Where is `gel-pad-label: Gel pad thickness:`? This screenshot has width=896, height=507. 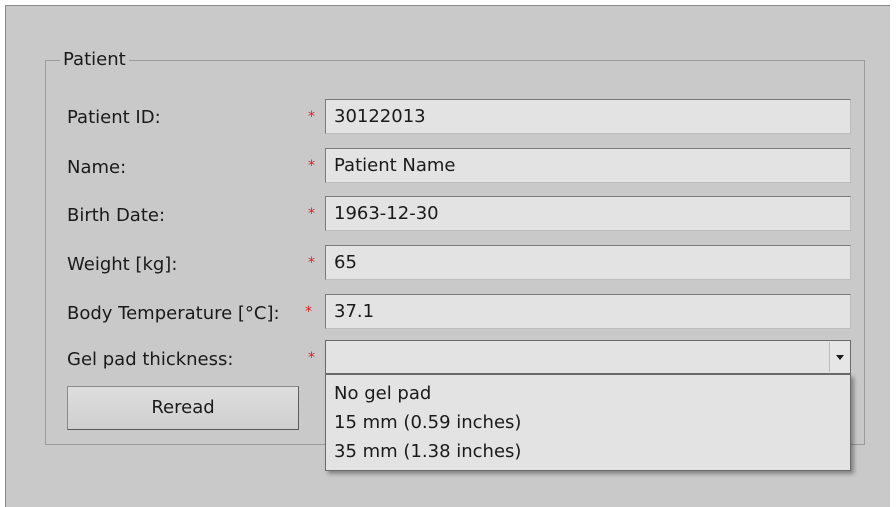
gel-pad-label: Gel pad thickness: is located at coordinates (150, 359).